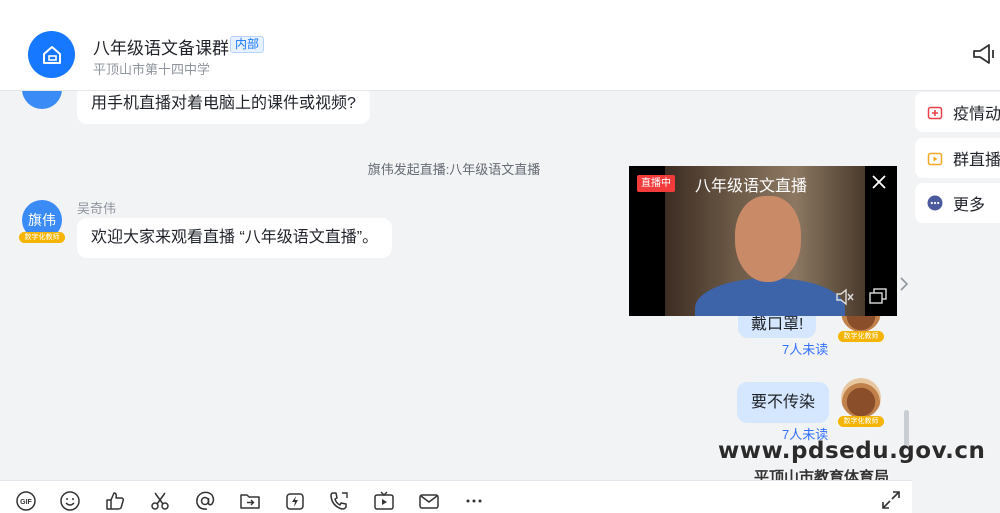 The width and height of the screenshot is (1000, 513). I want to click on at-icon, so click(205, 501).